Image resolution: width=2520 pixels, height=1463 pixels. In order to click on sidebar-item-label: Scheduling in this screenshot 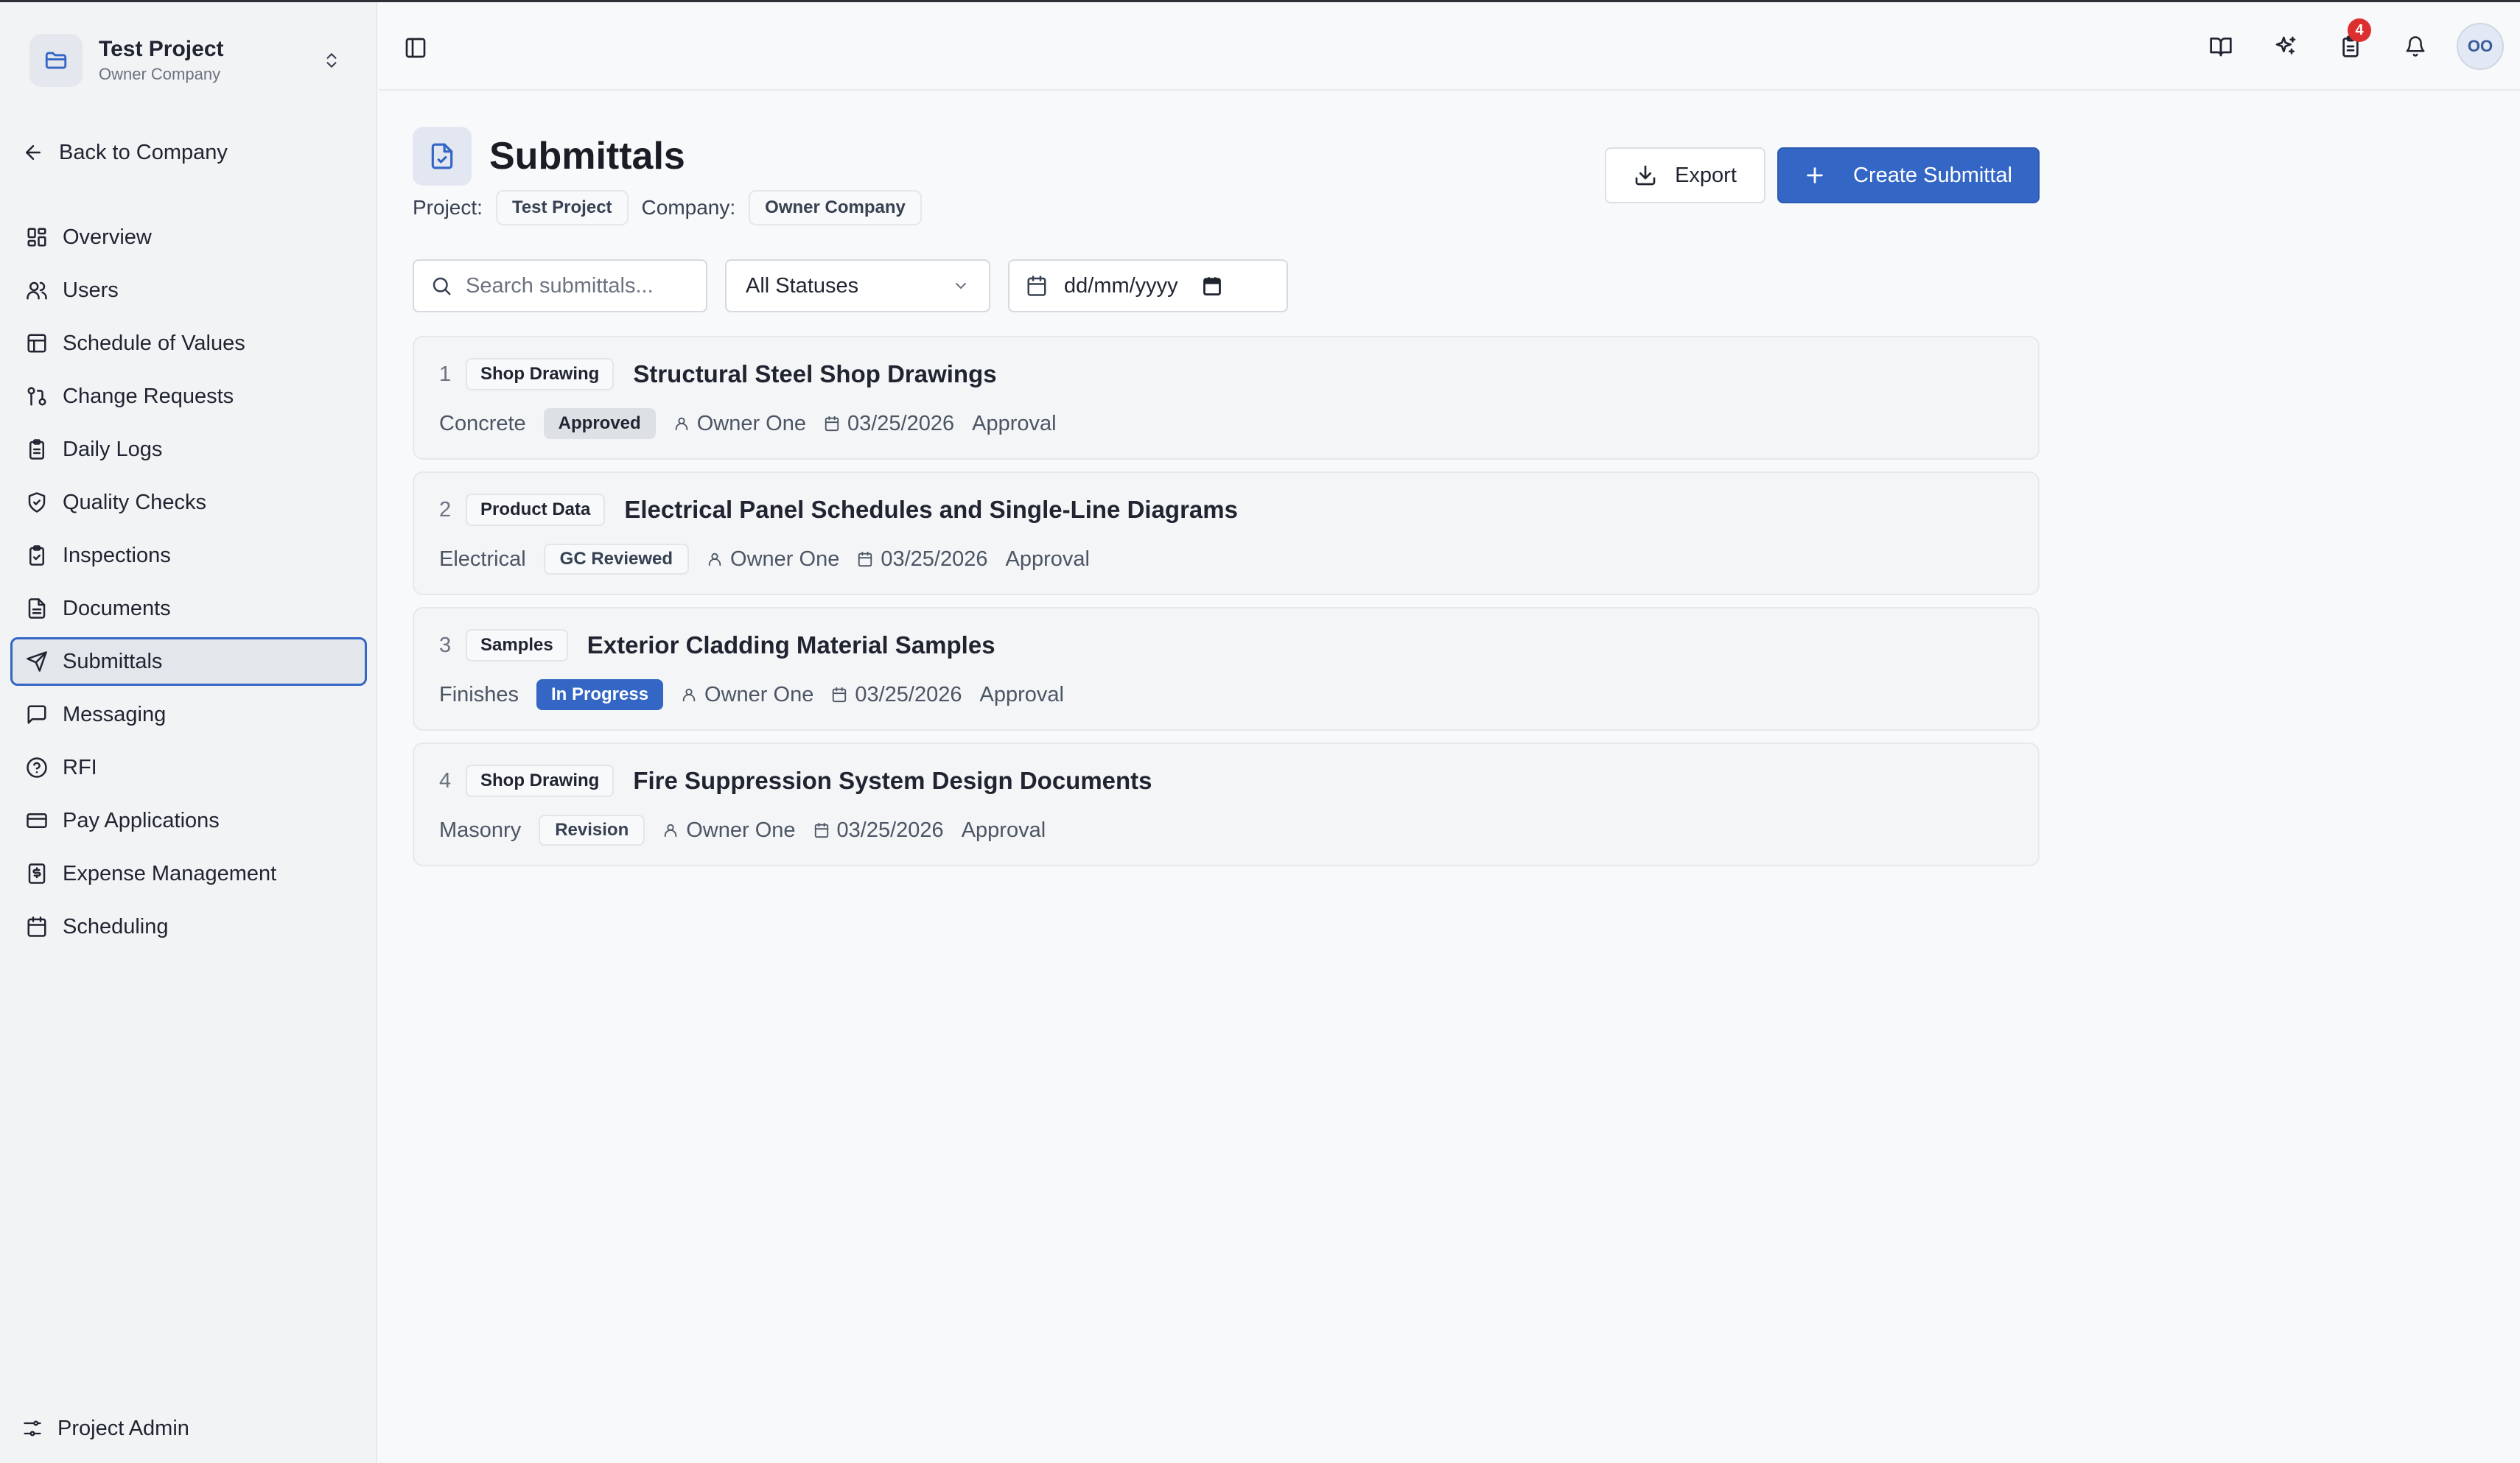, I will do `click(116, 926)`.